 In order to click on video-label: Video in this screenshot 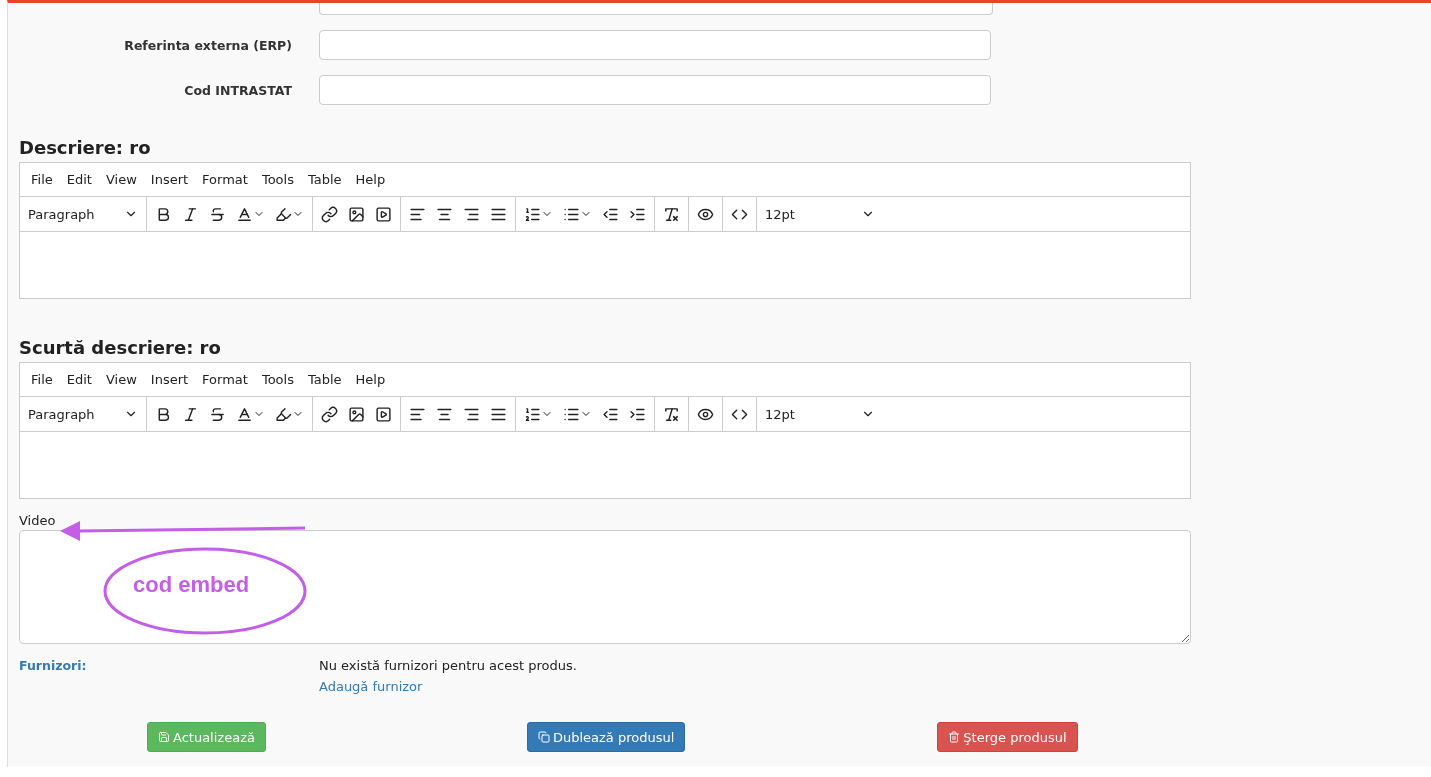, I will do `click(38, 520)`.